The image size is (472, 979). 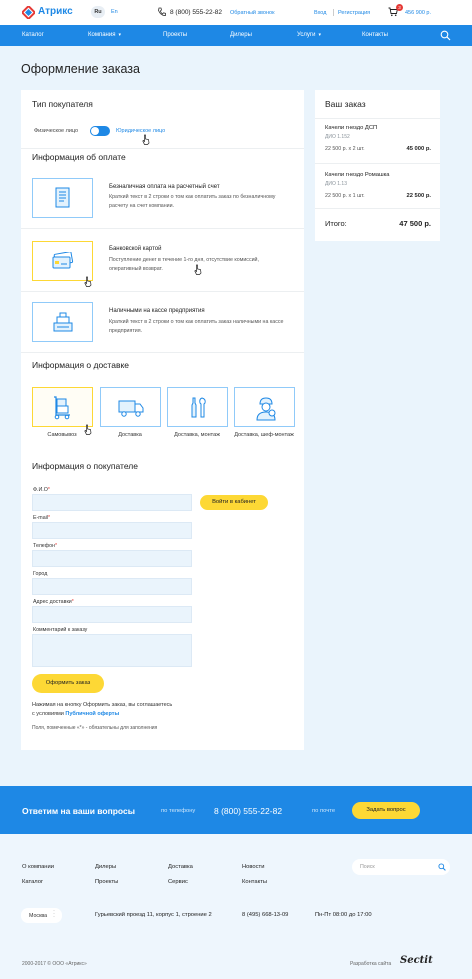 What do you see at coordinates (234, 502) in the screenshot?
I see `login-cabinet-button: Войти в кабинет` at bounding box center [234, 502].